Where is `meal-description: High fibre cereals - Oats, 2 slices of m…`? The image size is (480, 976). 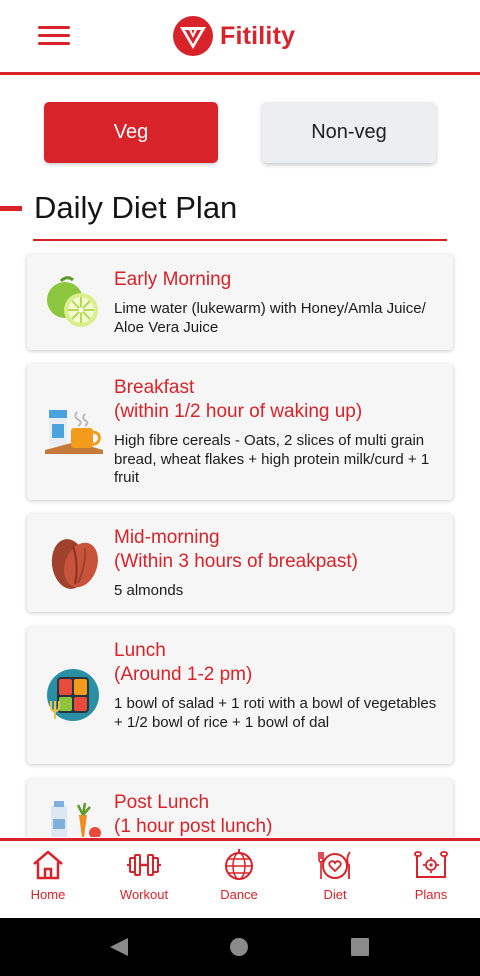 meal-description: High fibre cereals - Oats, 2 slices of m… is located at coordinates (272, 459).